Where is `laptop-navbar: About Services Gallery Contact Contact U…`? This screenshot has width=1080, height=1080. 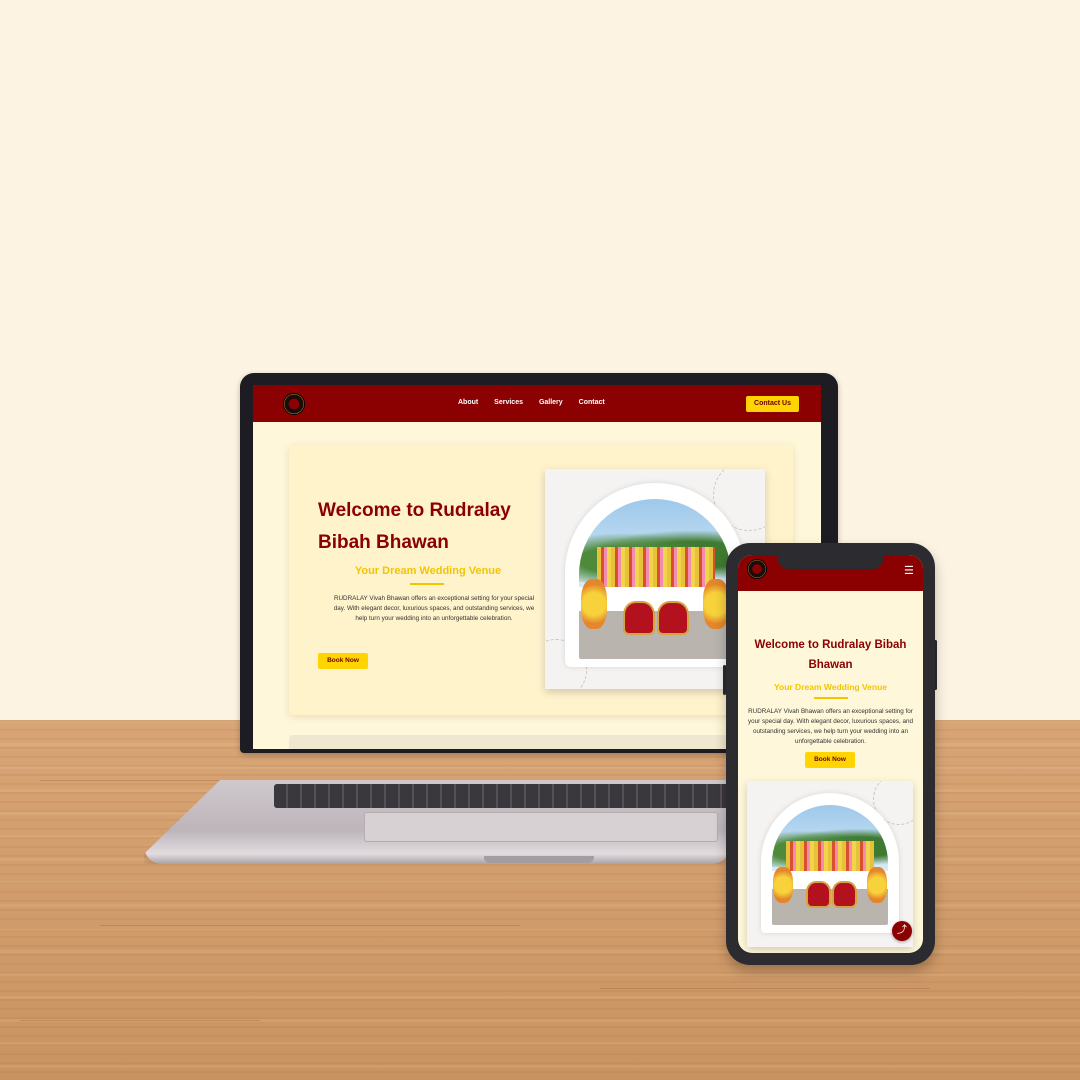 laptop-navbar: About Services Gallery Contact Contact U… is located at coordinates (537, 403).